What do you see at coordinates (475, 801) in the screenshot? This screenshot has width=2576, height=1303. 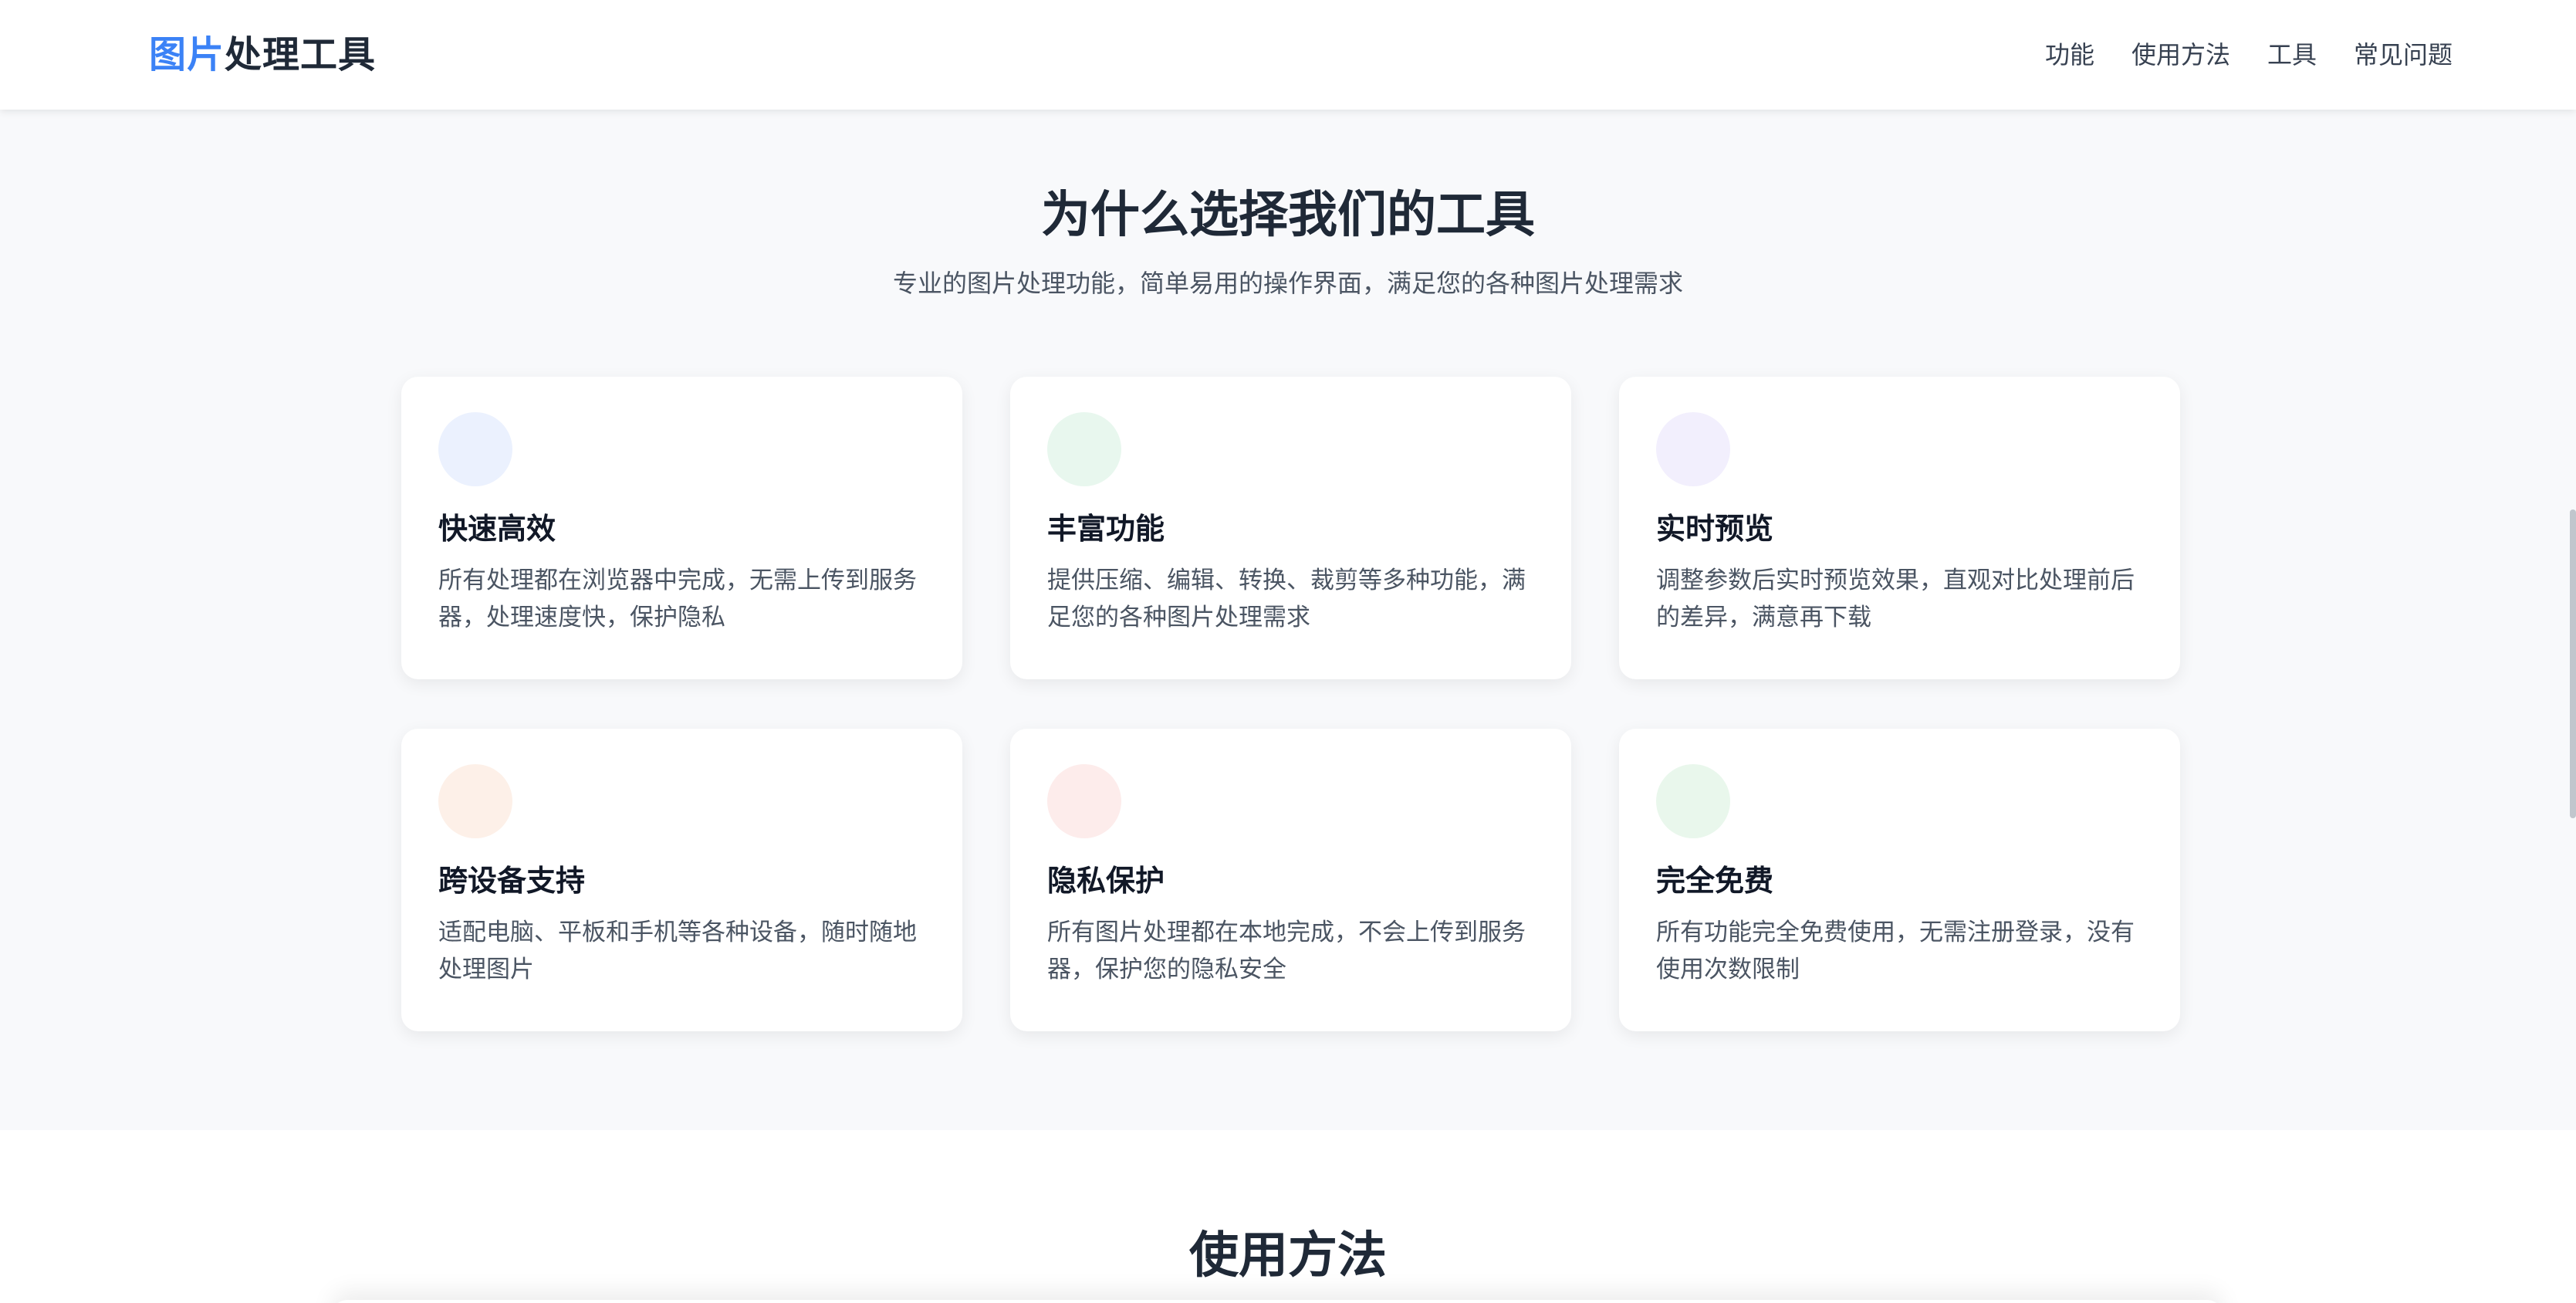 I see `devices-icon` at bounding box center [475, 801].